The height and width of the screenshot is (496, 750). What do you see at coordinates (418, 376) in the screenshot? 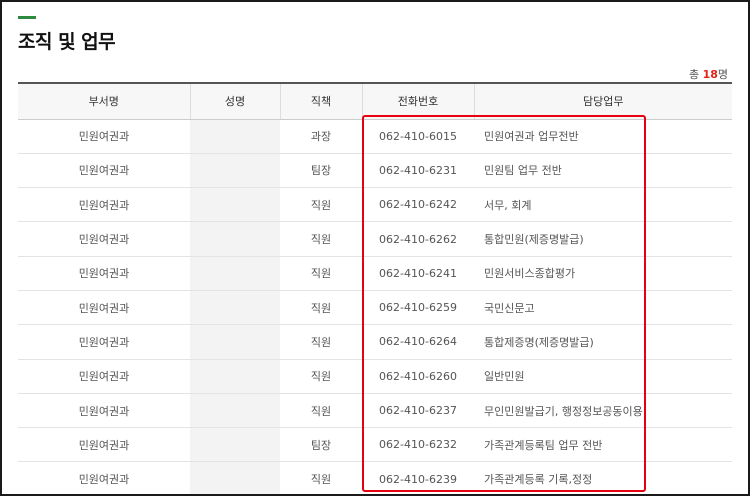
I see `cell-phone: 062-410-6260` at bounding box center [418, 376].